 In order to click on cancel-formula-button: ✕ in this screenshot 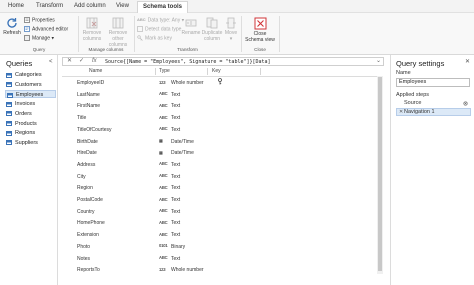, I will do `click(69, 61)`.